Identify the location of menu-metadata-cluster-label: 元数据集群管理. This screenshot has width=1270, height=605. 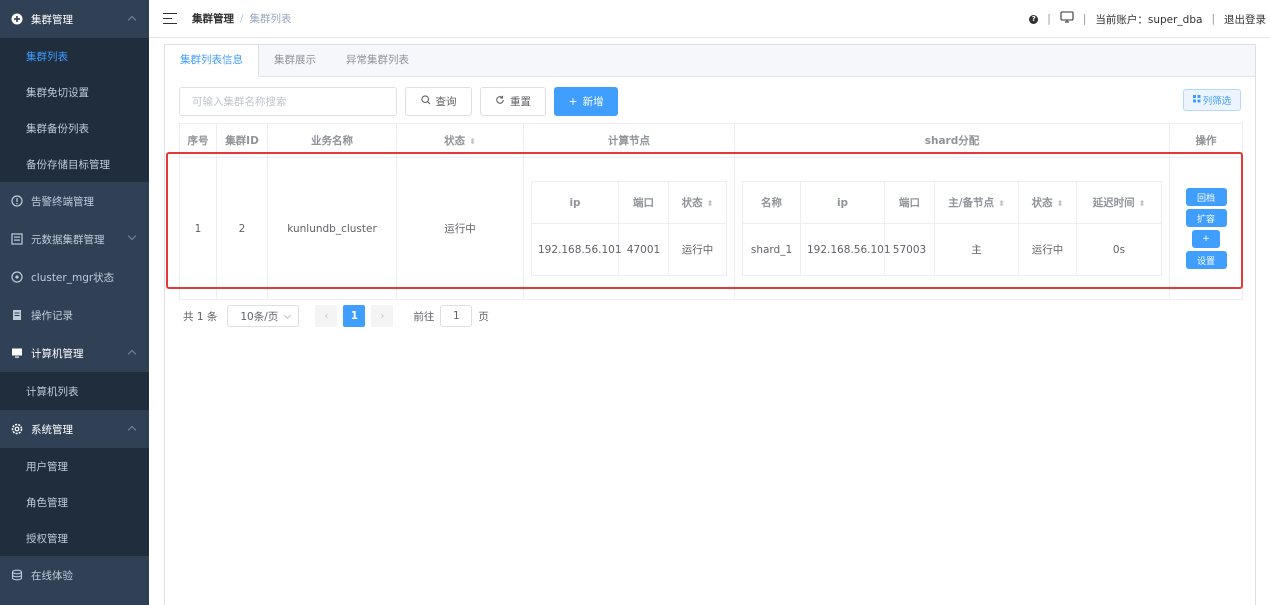
(68, 239).